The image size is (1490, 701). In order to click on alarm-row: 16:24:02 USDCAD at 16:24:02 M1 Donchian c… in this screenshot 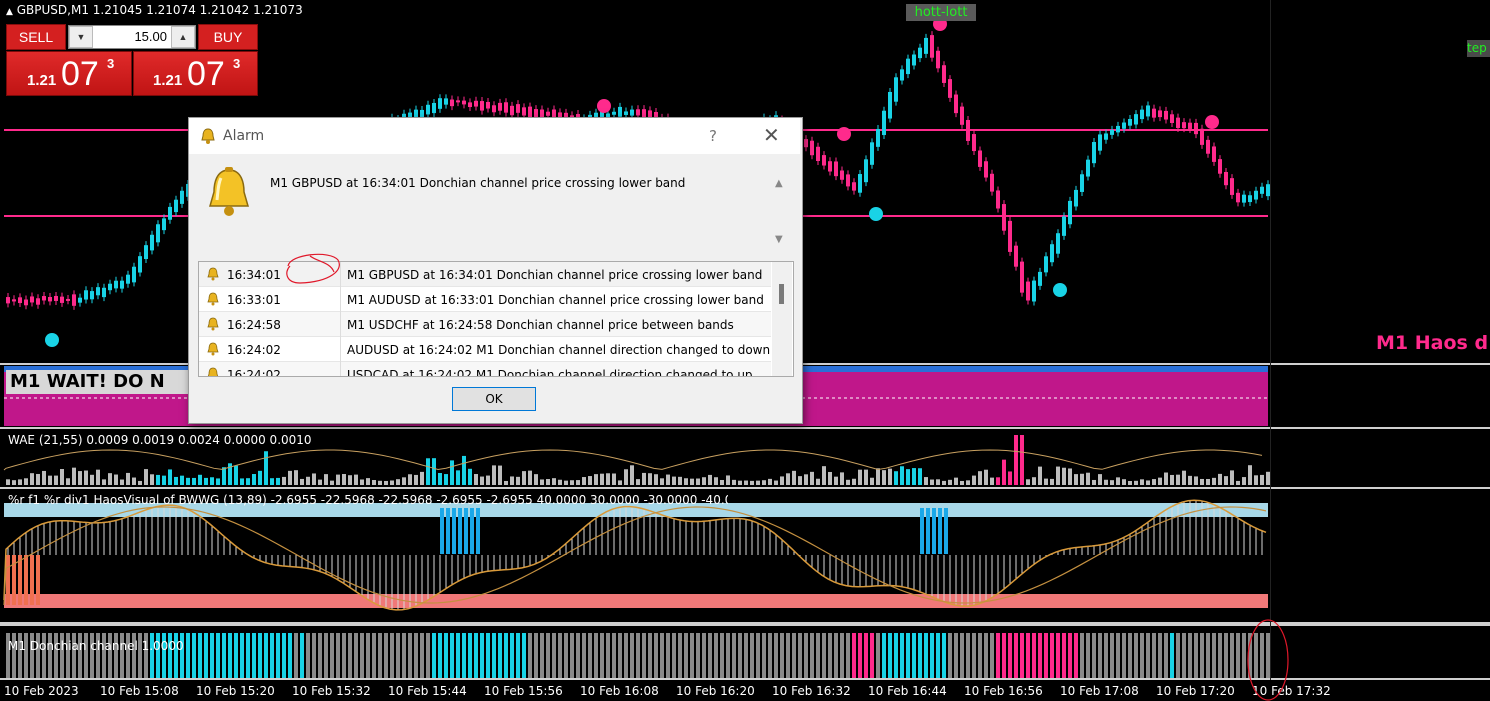, I will do `click(485, 369)`.